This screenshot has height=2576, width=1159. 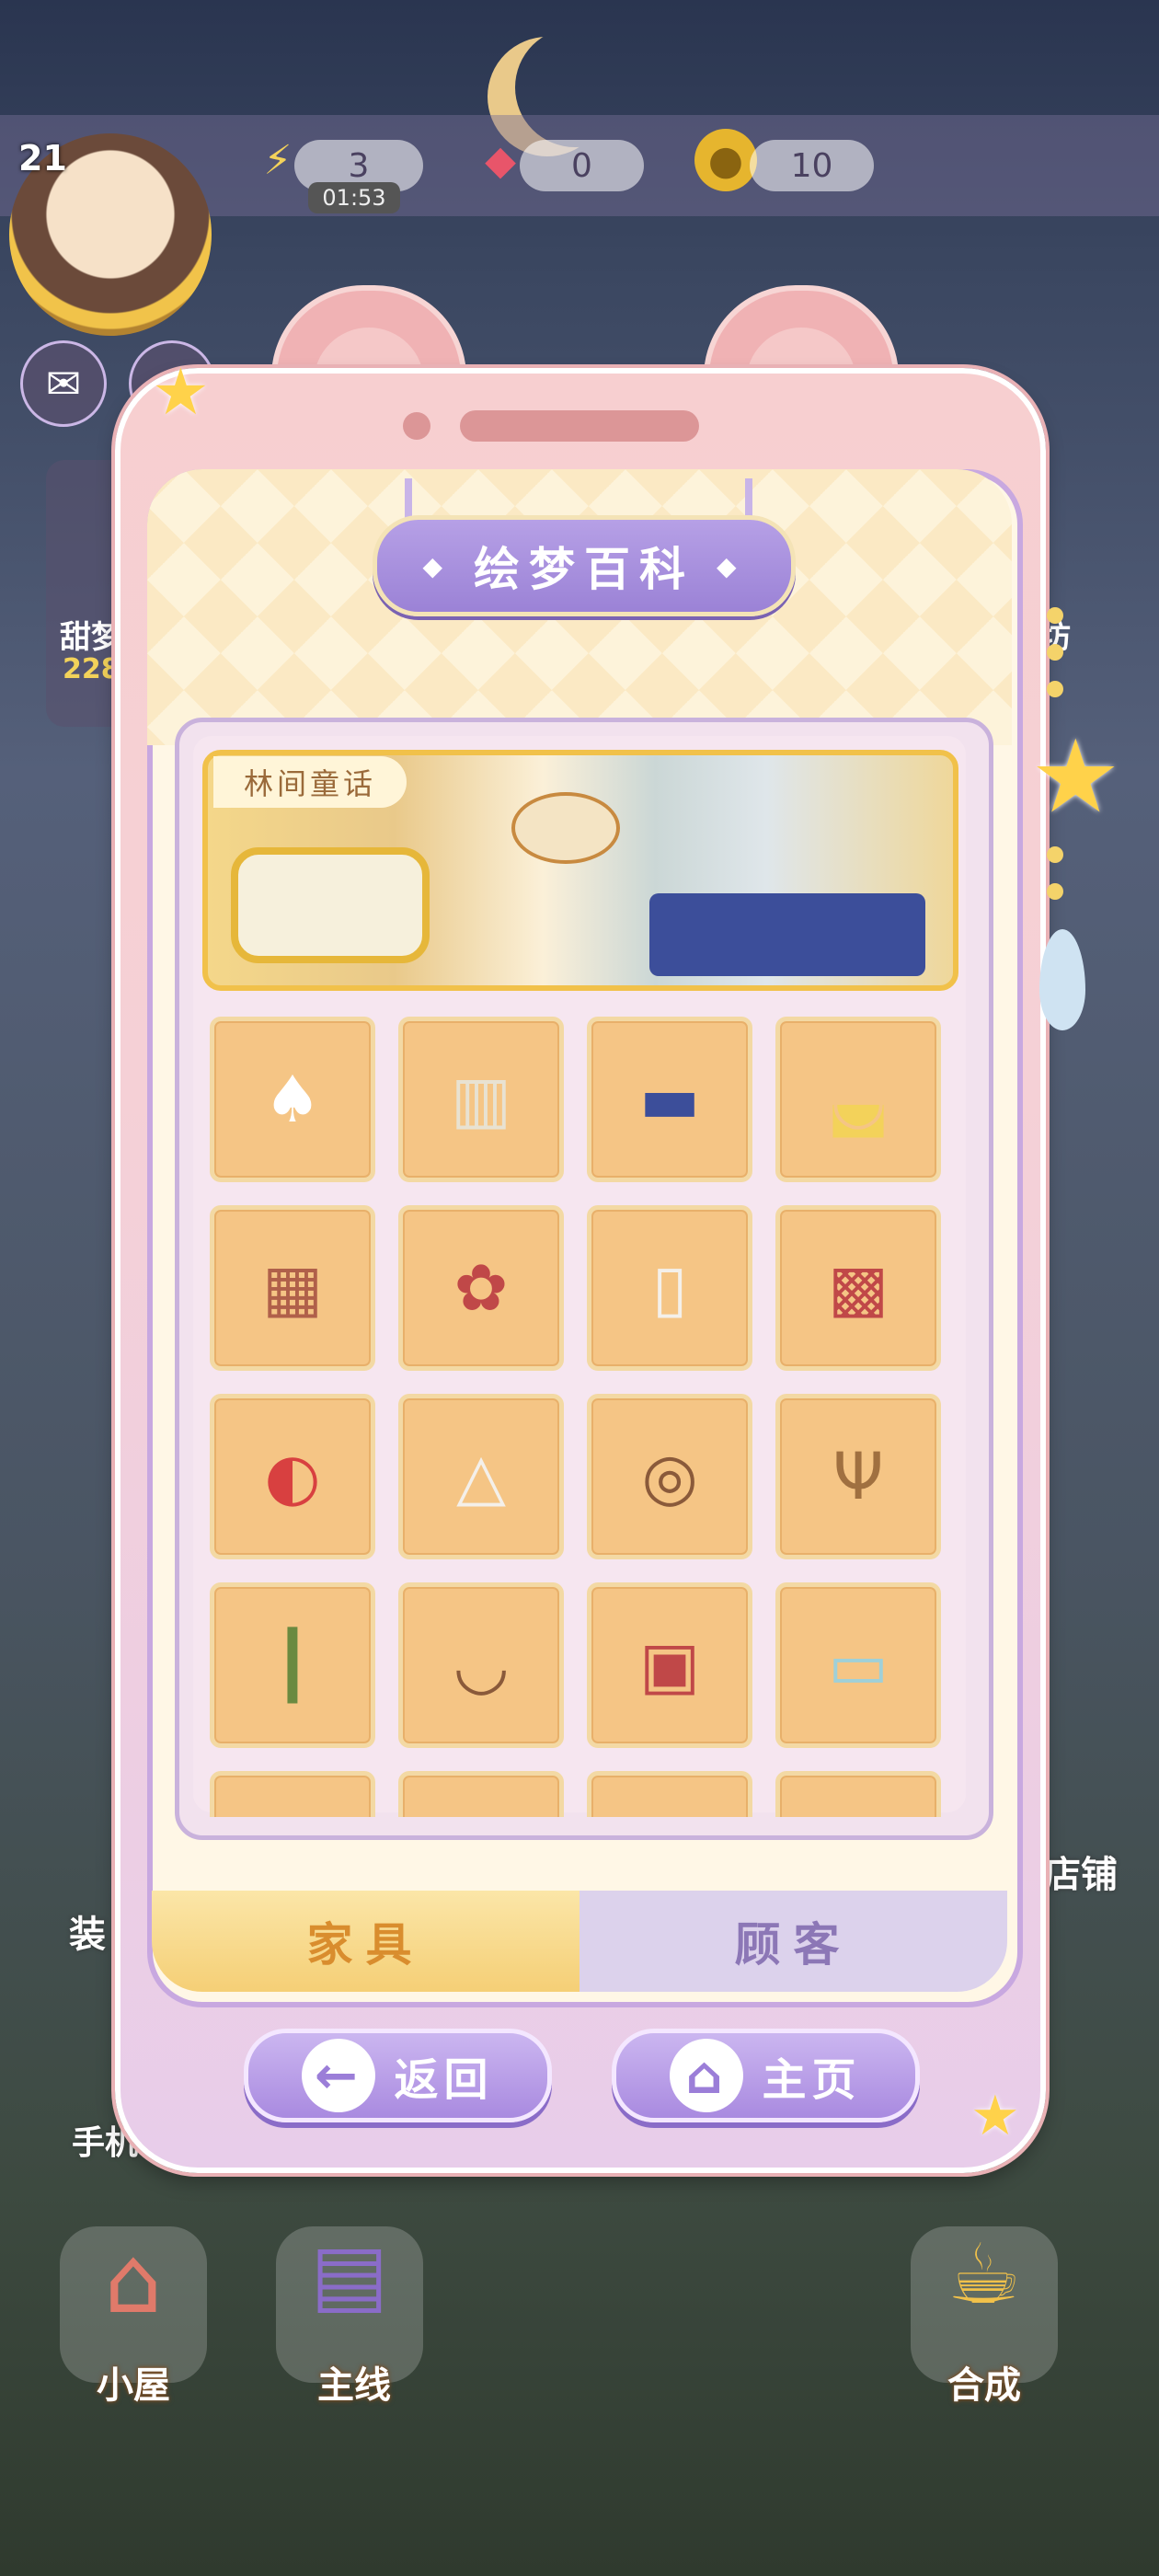 I want to click on item-tile: ◛, so click(x=858, y=1099).